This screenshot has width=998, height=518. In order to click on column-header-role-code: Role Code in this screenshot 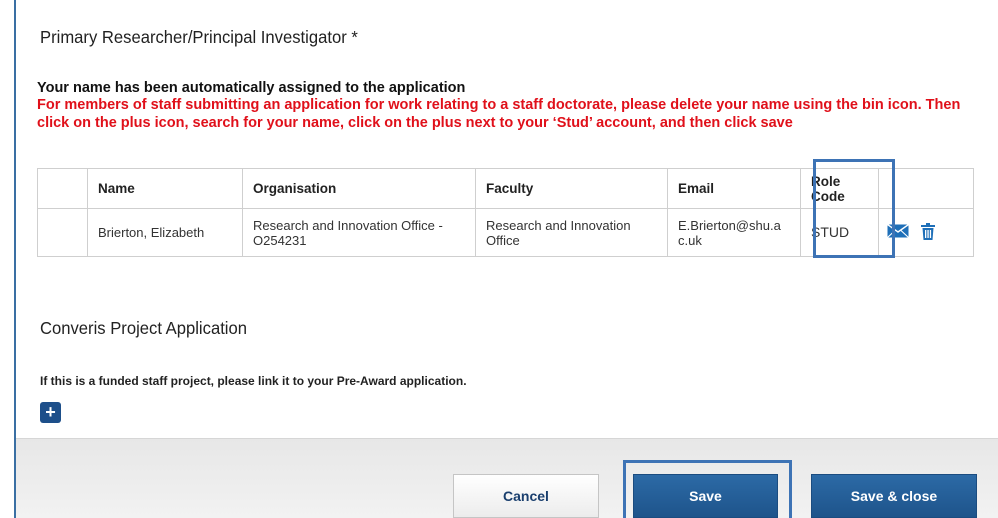, I will do `click(839, 188)`.